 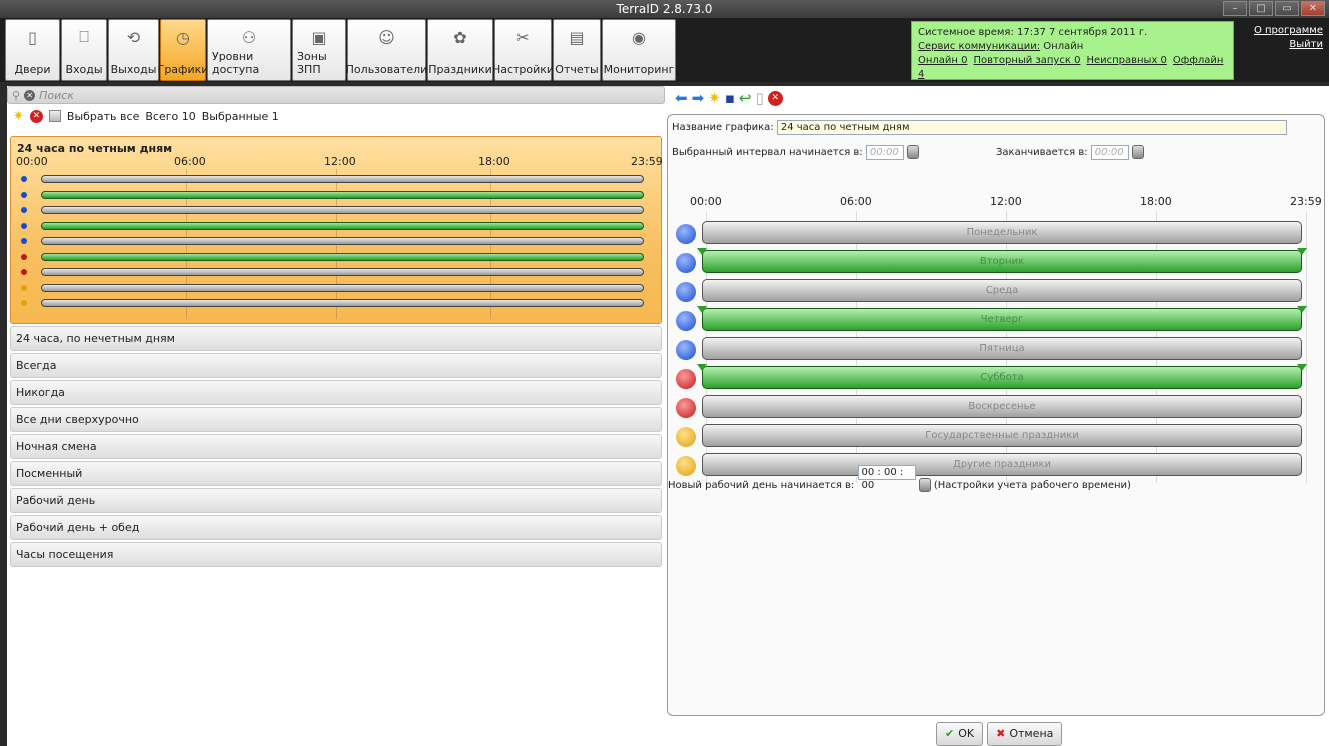 What do you see at coordinates (1126, 60) in the screenshot?
I see `faulty-count-link: Неисправных 0` at bounding box center [1126, 60].